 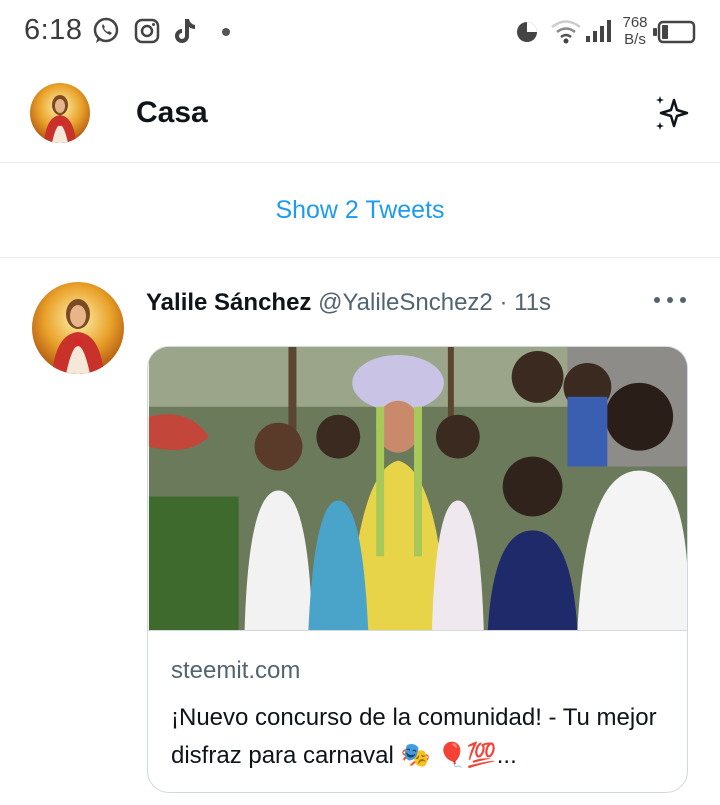 I want to click on tiktok-icon, so click(x=185, y=31).